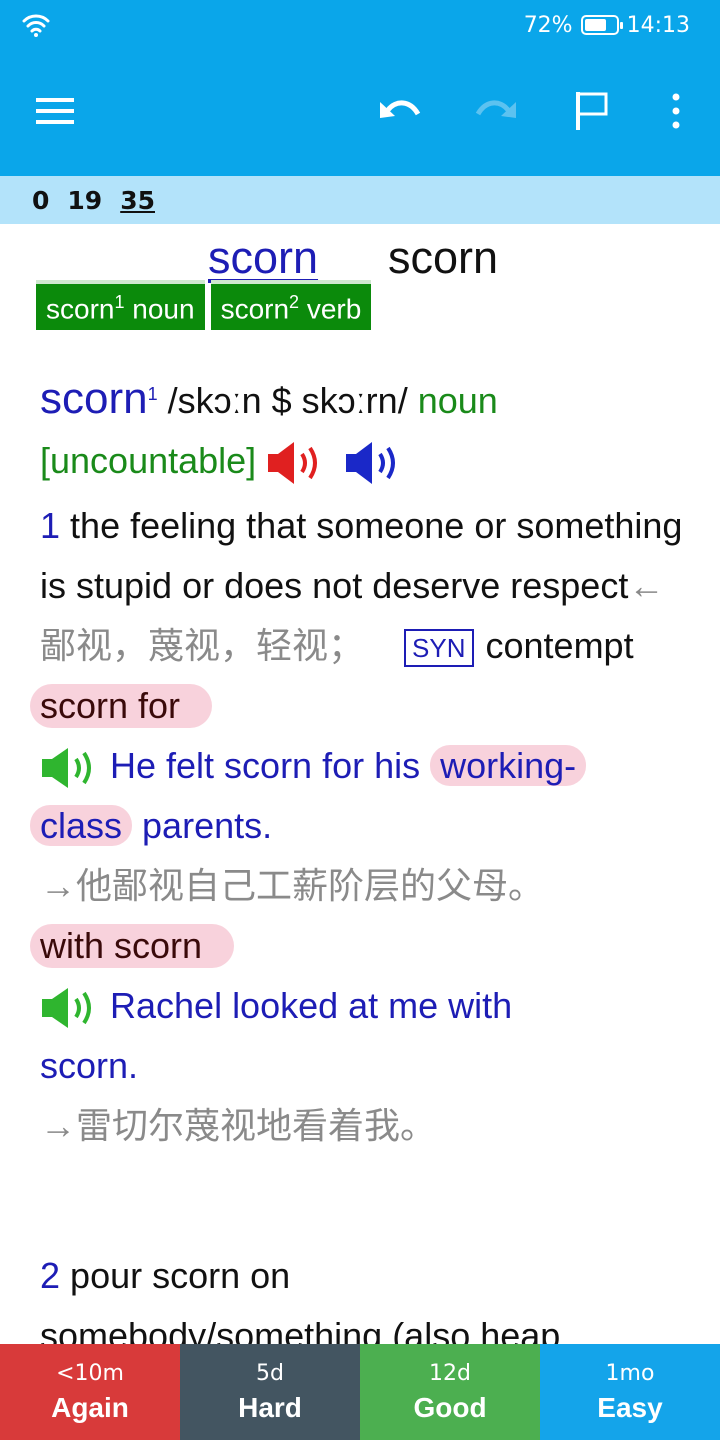 The height and width of the screenshot is (1440, 720). Describe the element at coordinates (292, 885) in the screenshot. I see `example-translation: →他鄙视自己工薪阶层的父母。` at that location.